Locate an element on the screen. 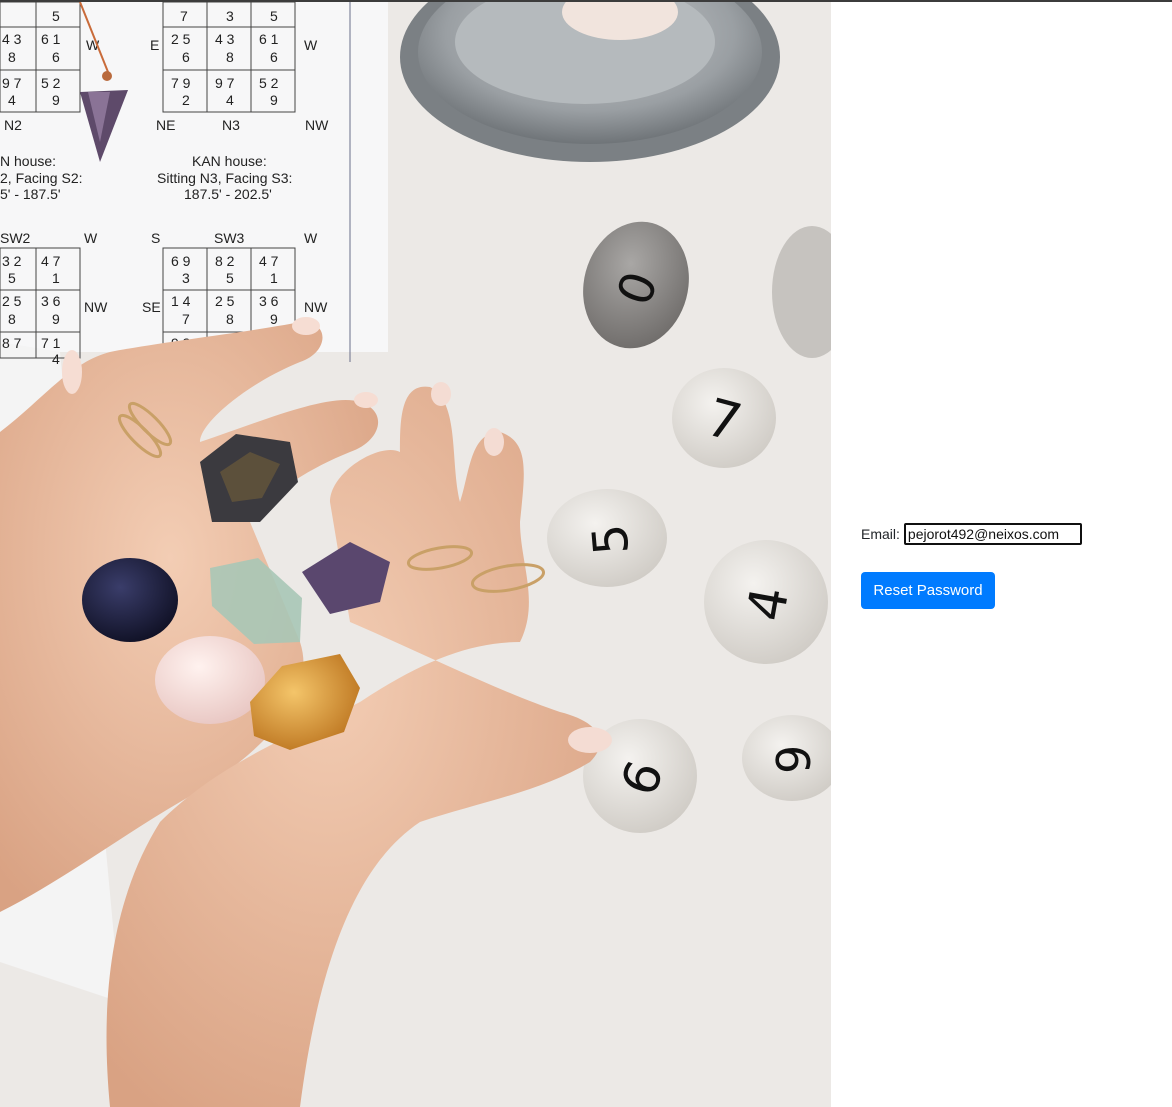 The width and height of the screenshot is (1172, 1107). email-row: Email: is located at coordinates (971, 534).